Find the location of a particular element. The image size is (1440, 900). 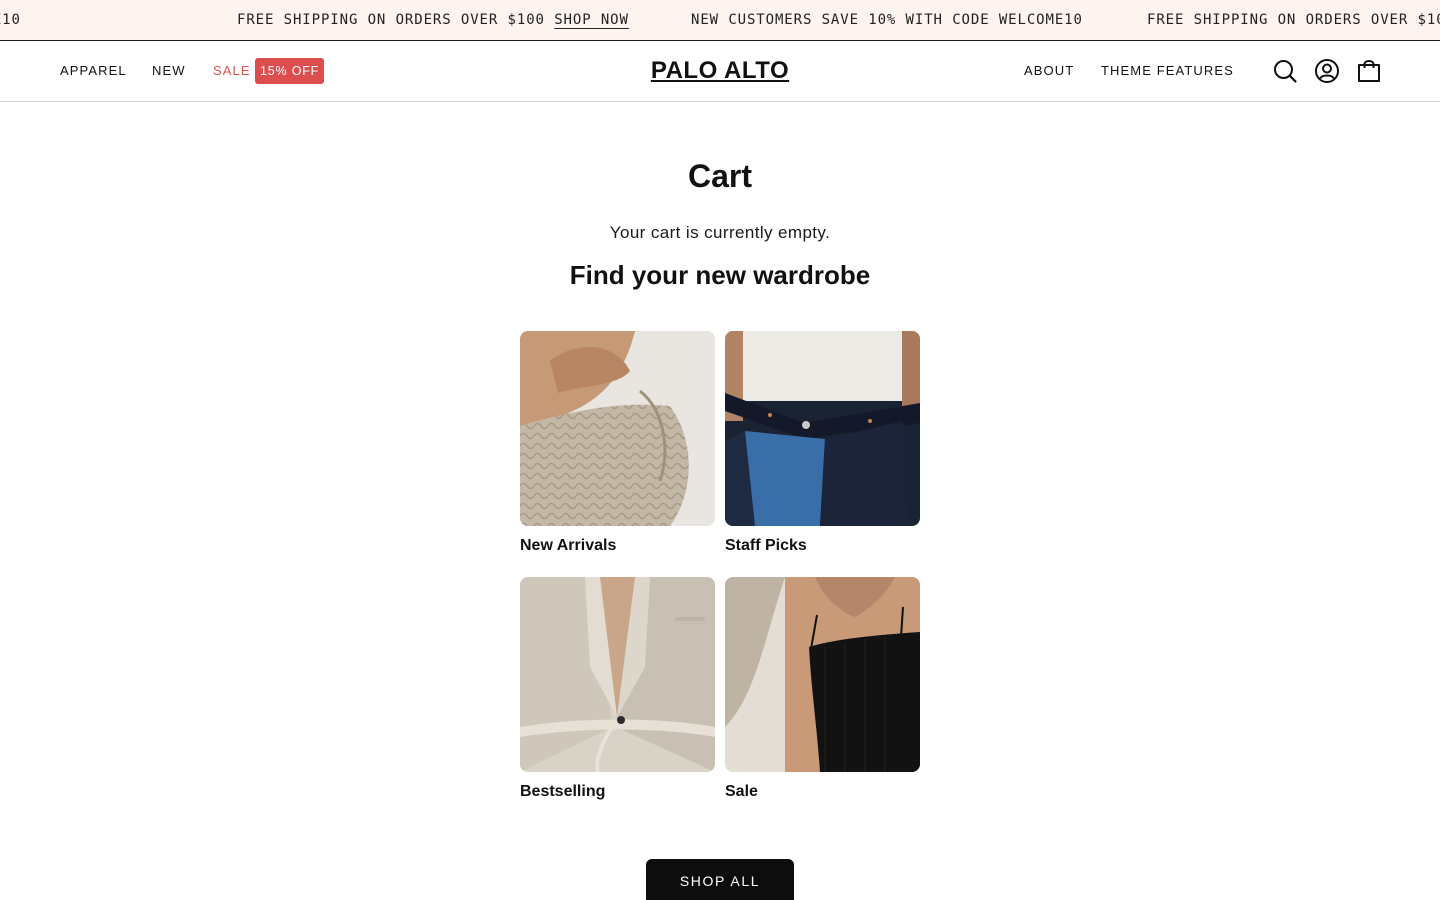

site-logo: PALO ALTO is located at coordinates (720, 71).